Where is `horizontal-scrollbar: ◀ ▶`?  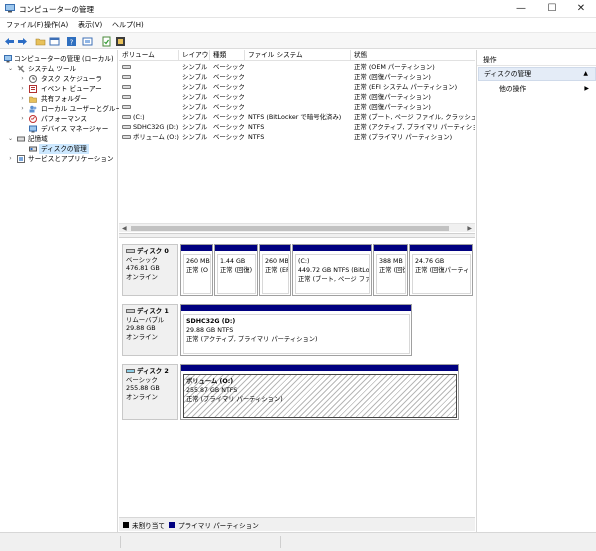 horizontal-scrollbar: ◀ ▶ is located at coordinates (297, 227).